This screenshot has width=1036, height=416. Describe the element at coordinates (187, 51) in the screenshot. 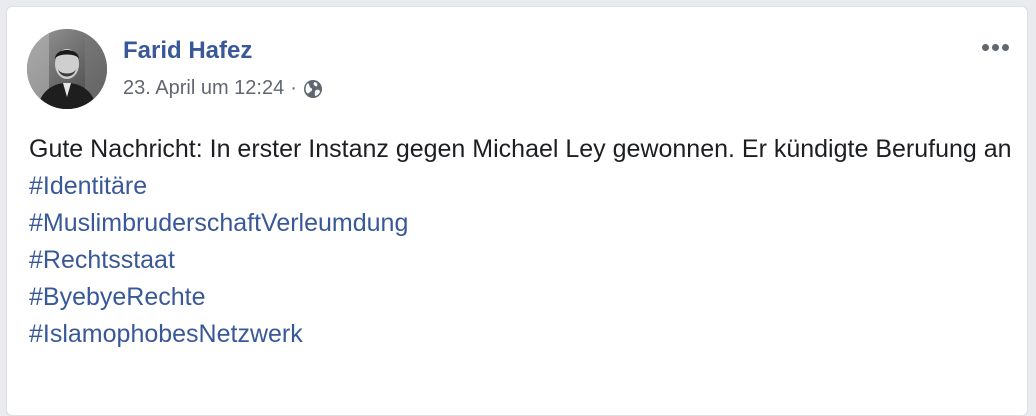

I see `author-name: Farid Hafez` at that location.